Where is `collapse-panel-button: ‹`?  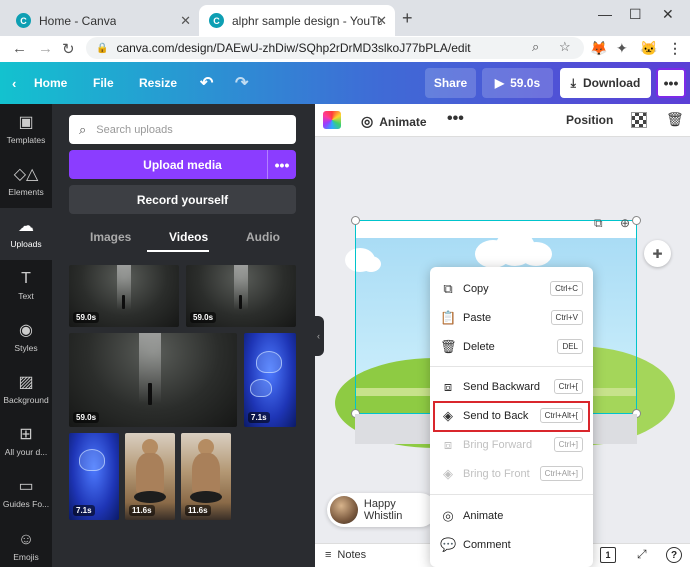 collapse-panel-button: ‹ is located at coordinates (318, 336).